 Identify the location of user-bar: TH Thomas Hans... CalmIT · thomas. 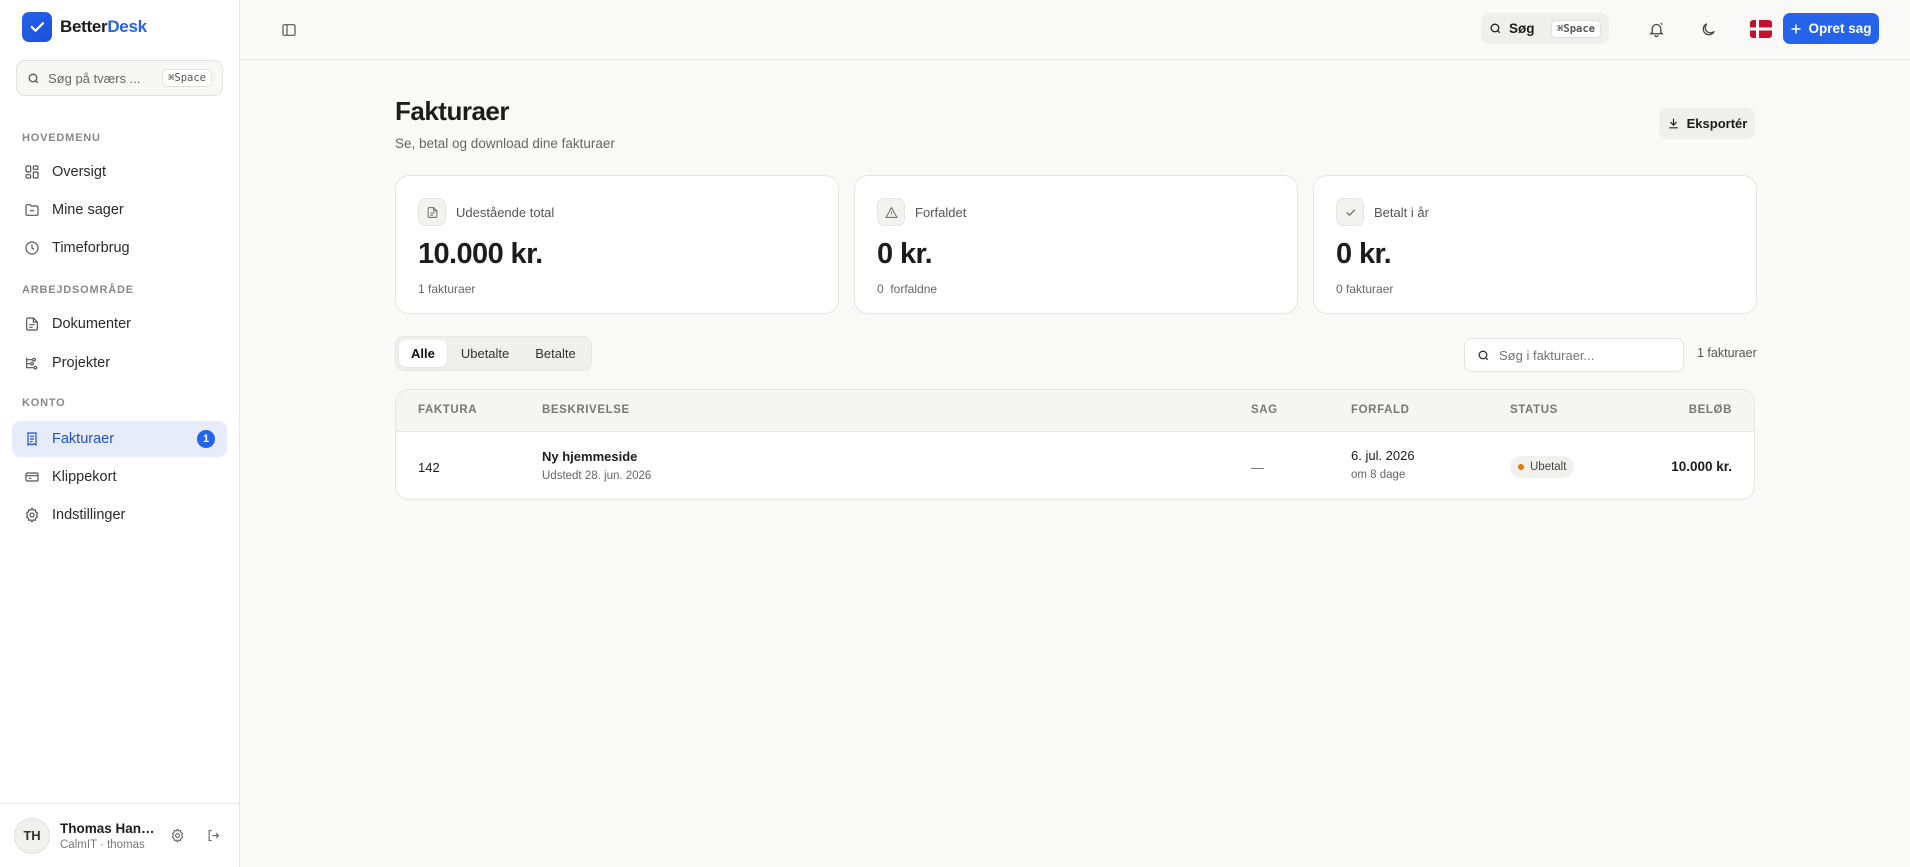
(120, 835).